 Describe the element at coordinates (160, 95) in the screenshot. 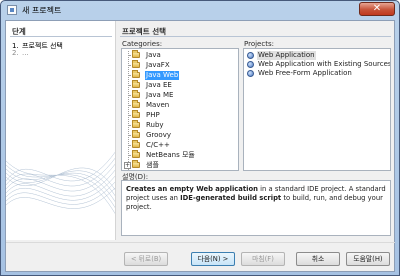

I see `category-label: Java ME` at that location.